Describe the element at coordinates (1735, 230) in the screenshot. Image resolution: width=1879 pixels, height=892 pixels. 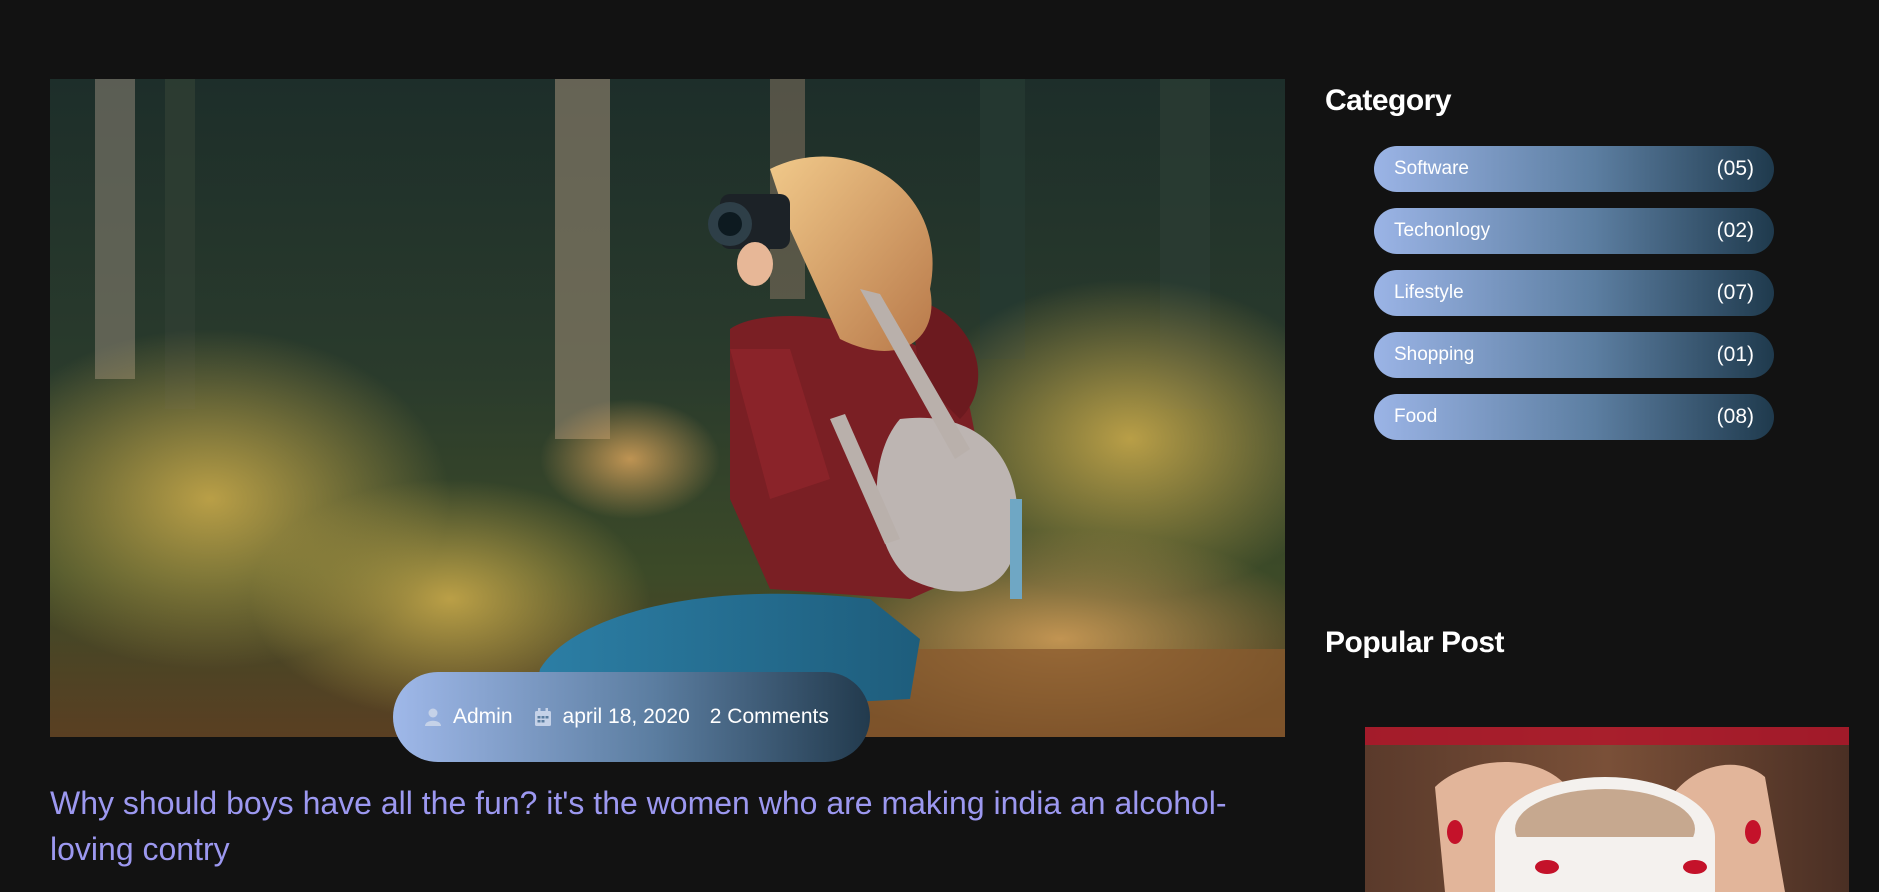
I see `category-count: (02)` at that location.